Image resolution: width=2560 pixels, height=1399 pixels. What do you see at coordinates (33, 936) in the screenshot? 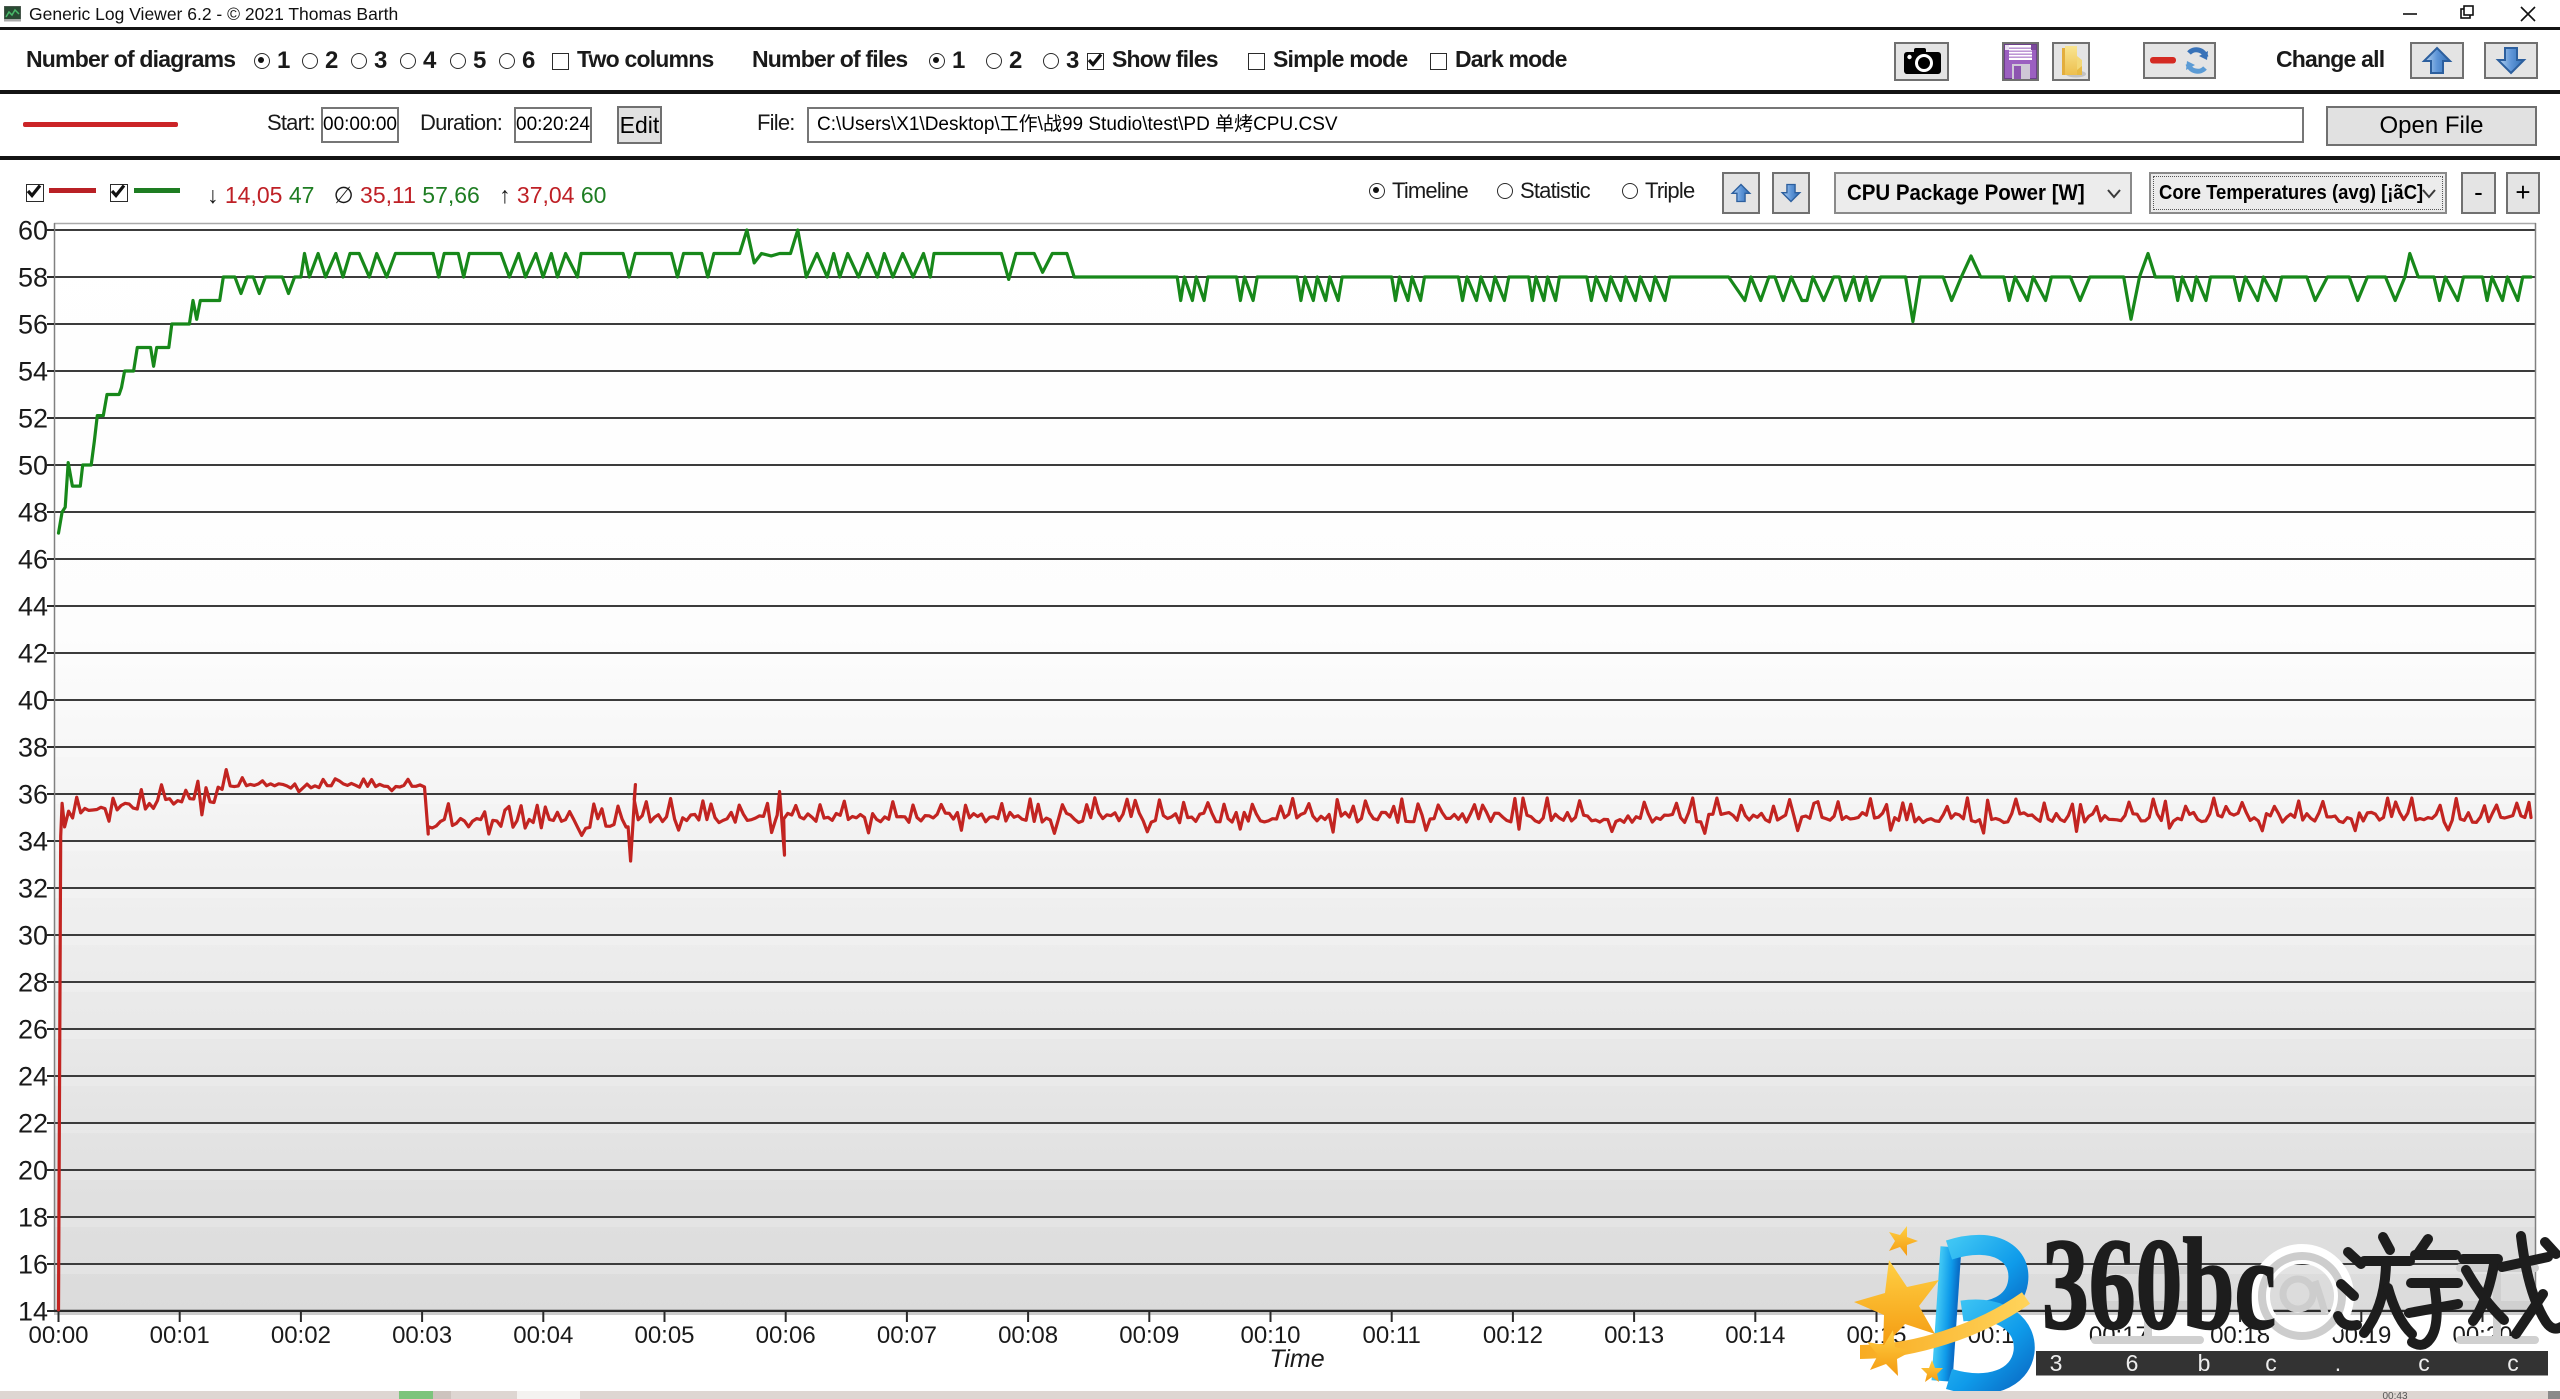
I see `svg-text: 30` at bounding box center [33, 936].